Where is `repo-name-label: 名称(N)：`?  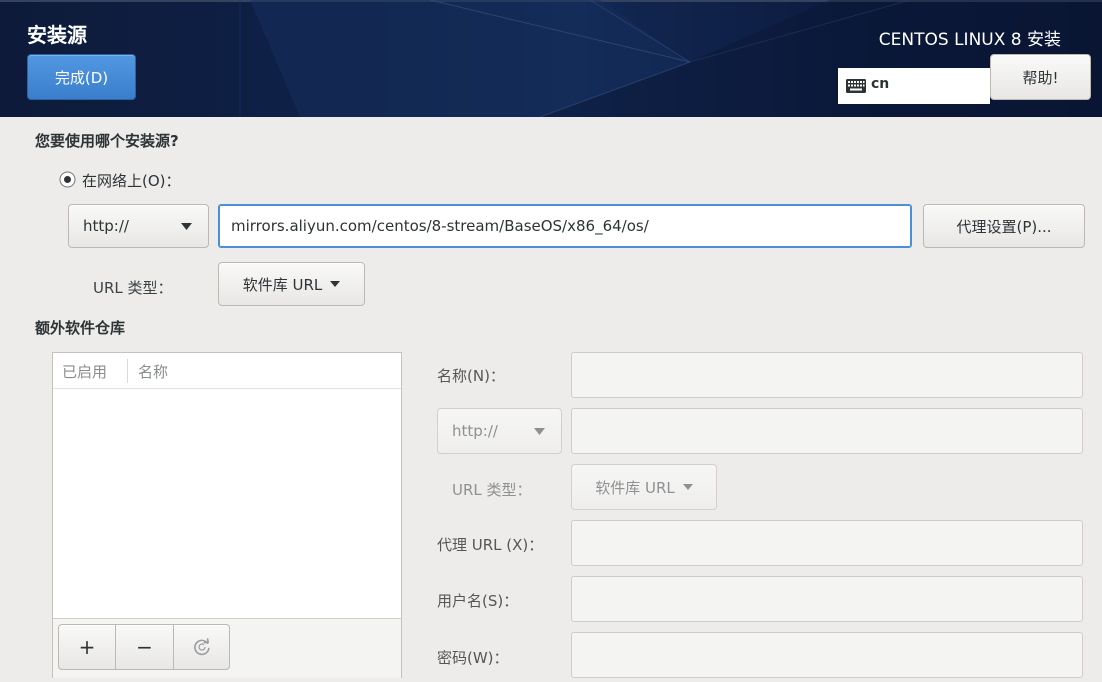
repo-name-label: 名称(N)： is located at coordinates (471, 376).